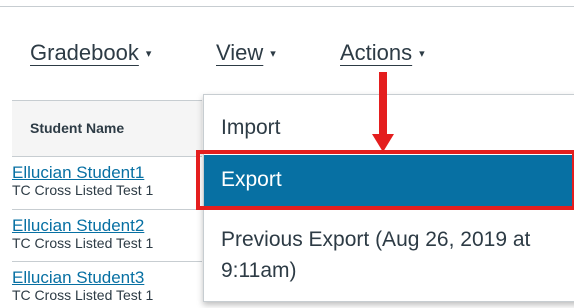  What do you see at coordinates (240, 52) in the screenshot?
I see `view-menu-label: View` at bounding box center [240, 52].